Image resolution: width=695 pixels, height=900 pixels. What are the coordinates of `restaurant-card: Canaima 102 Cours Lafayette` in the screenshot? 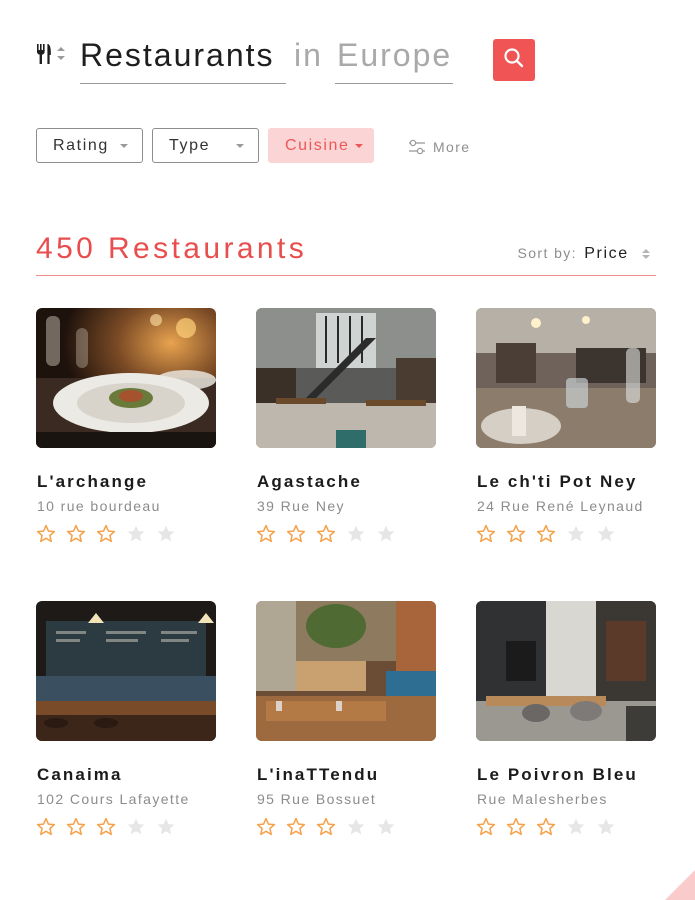 It's located at (126, 726).